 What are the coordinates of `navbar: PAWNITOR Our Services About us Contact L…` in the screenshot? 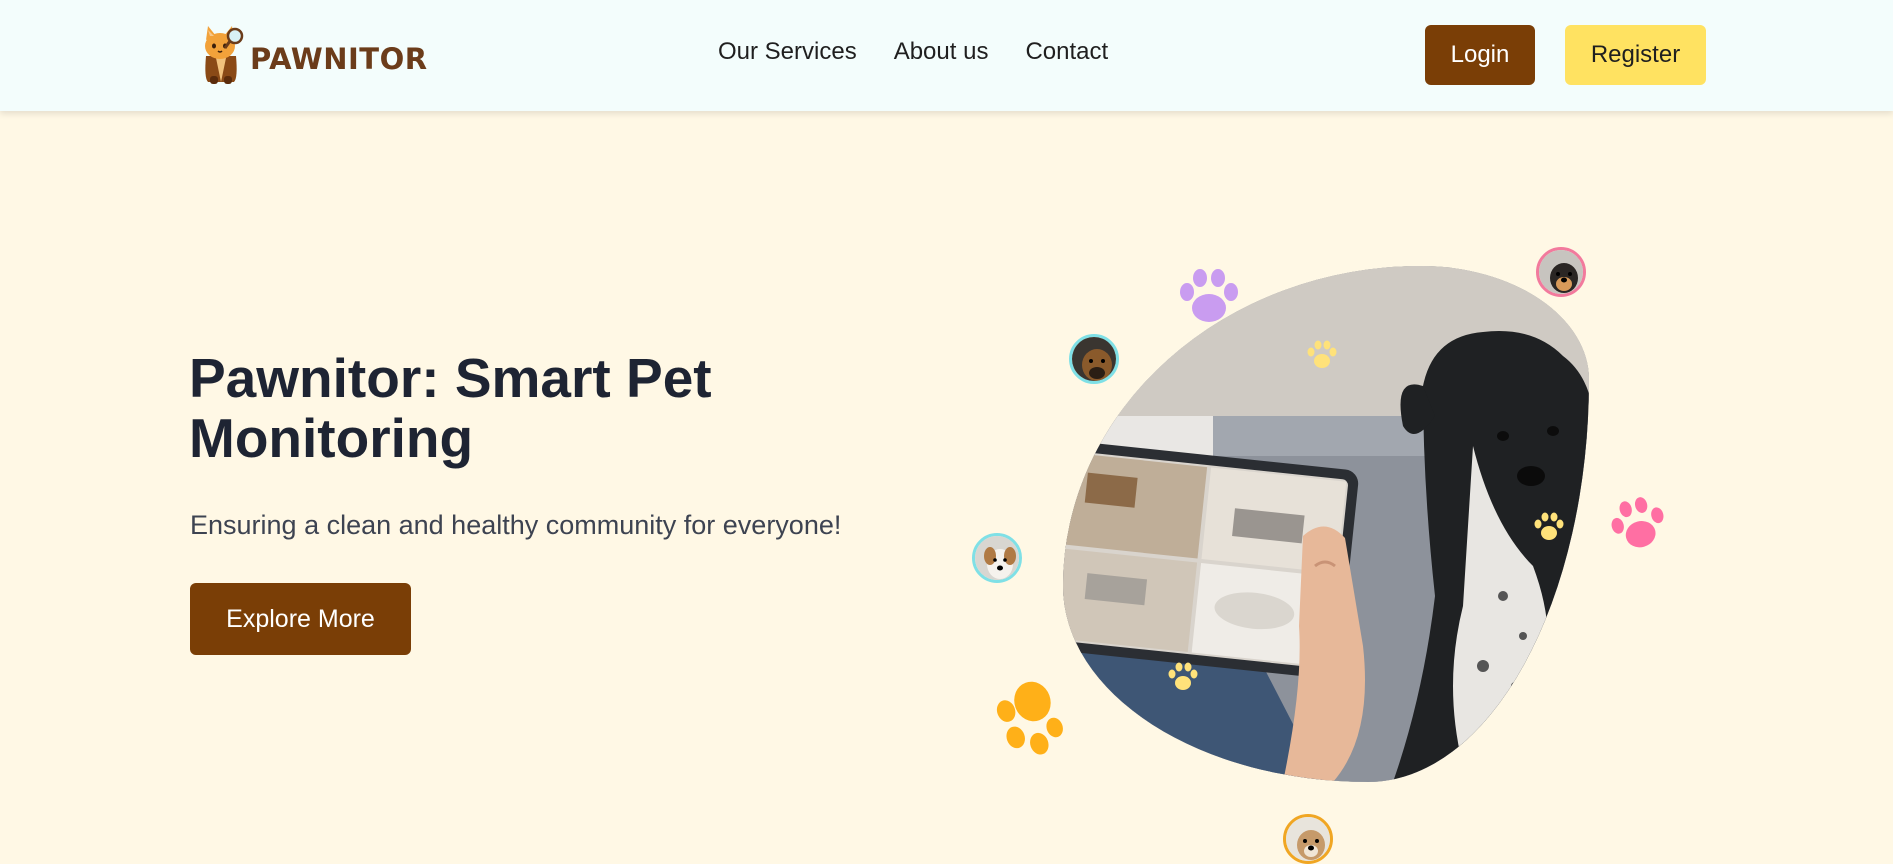 It's located at (946, 55).